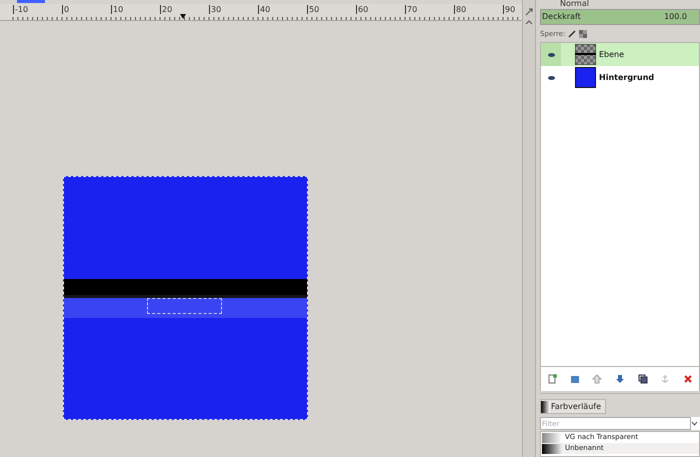  Describe the element at coordinates (313, 9) in the screenshot. I see `ruler-label: 50` at that location.